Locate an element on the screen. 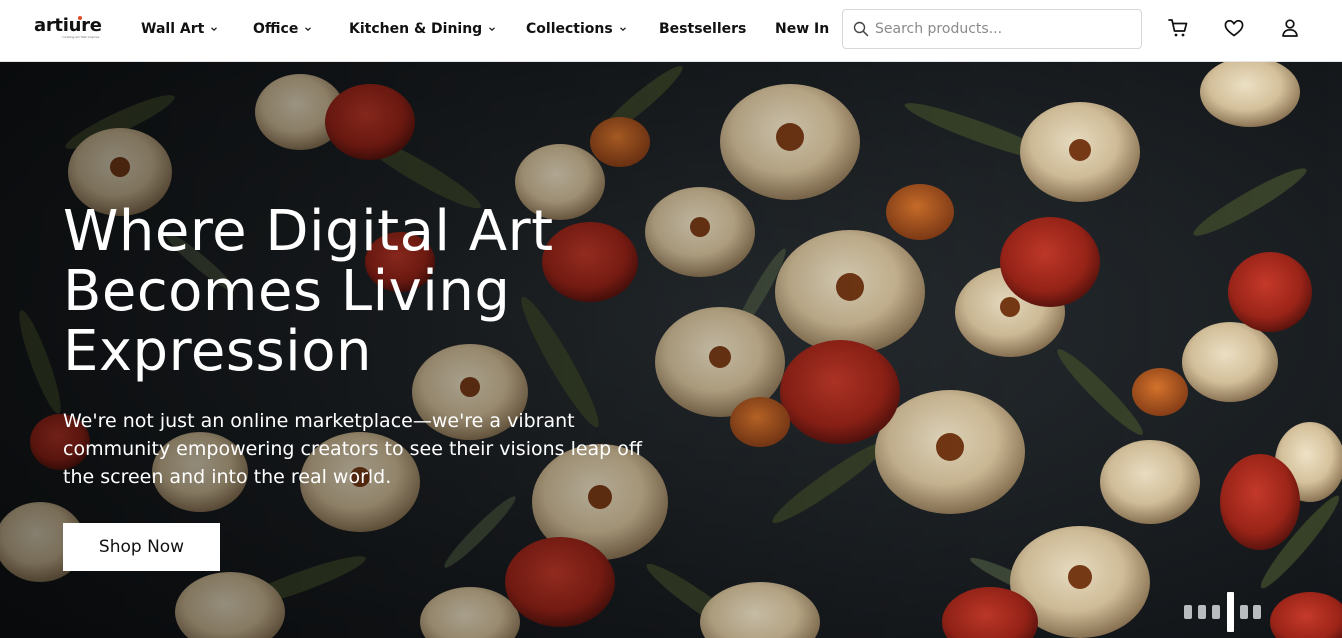  nav-item-label: Collections is located at coordinates (569, 29).